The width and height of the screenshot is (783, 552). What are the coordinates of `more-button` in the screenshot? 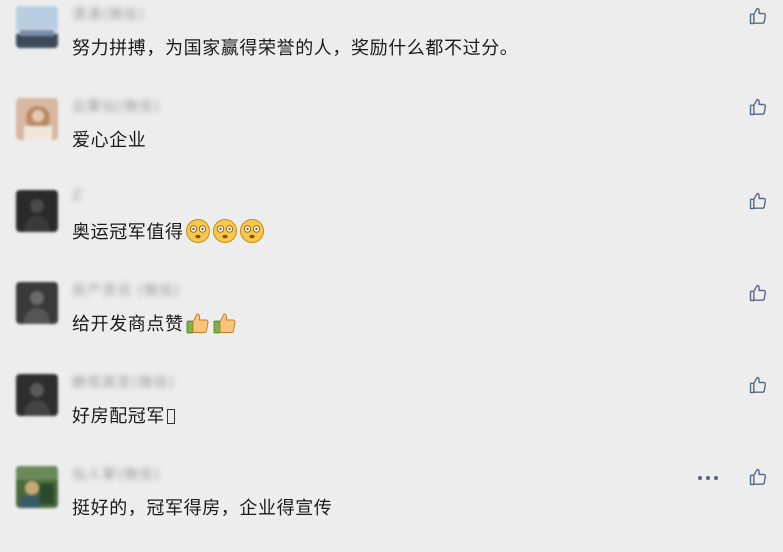 It's located at (708, 478).